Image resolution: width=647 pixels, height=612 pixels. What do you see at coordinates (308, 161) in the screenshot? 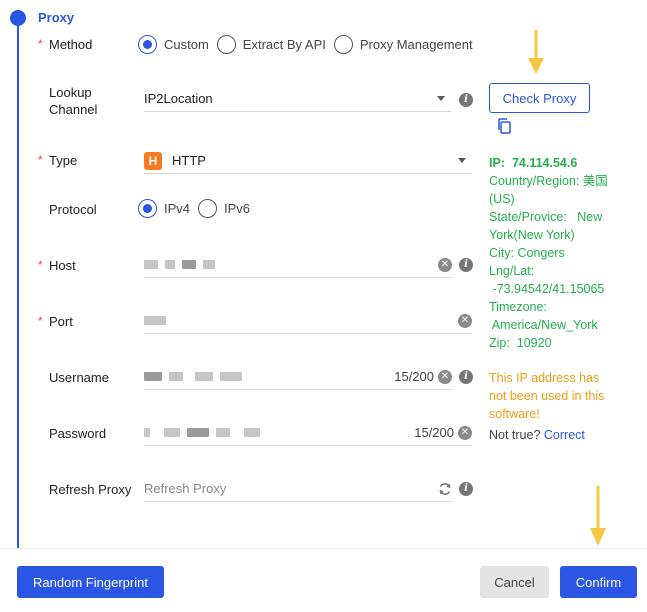
I see `type-select: H HTTP` at bounding box center [308, 161].